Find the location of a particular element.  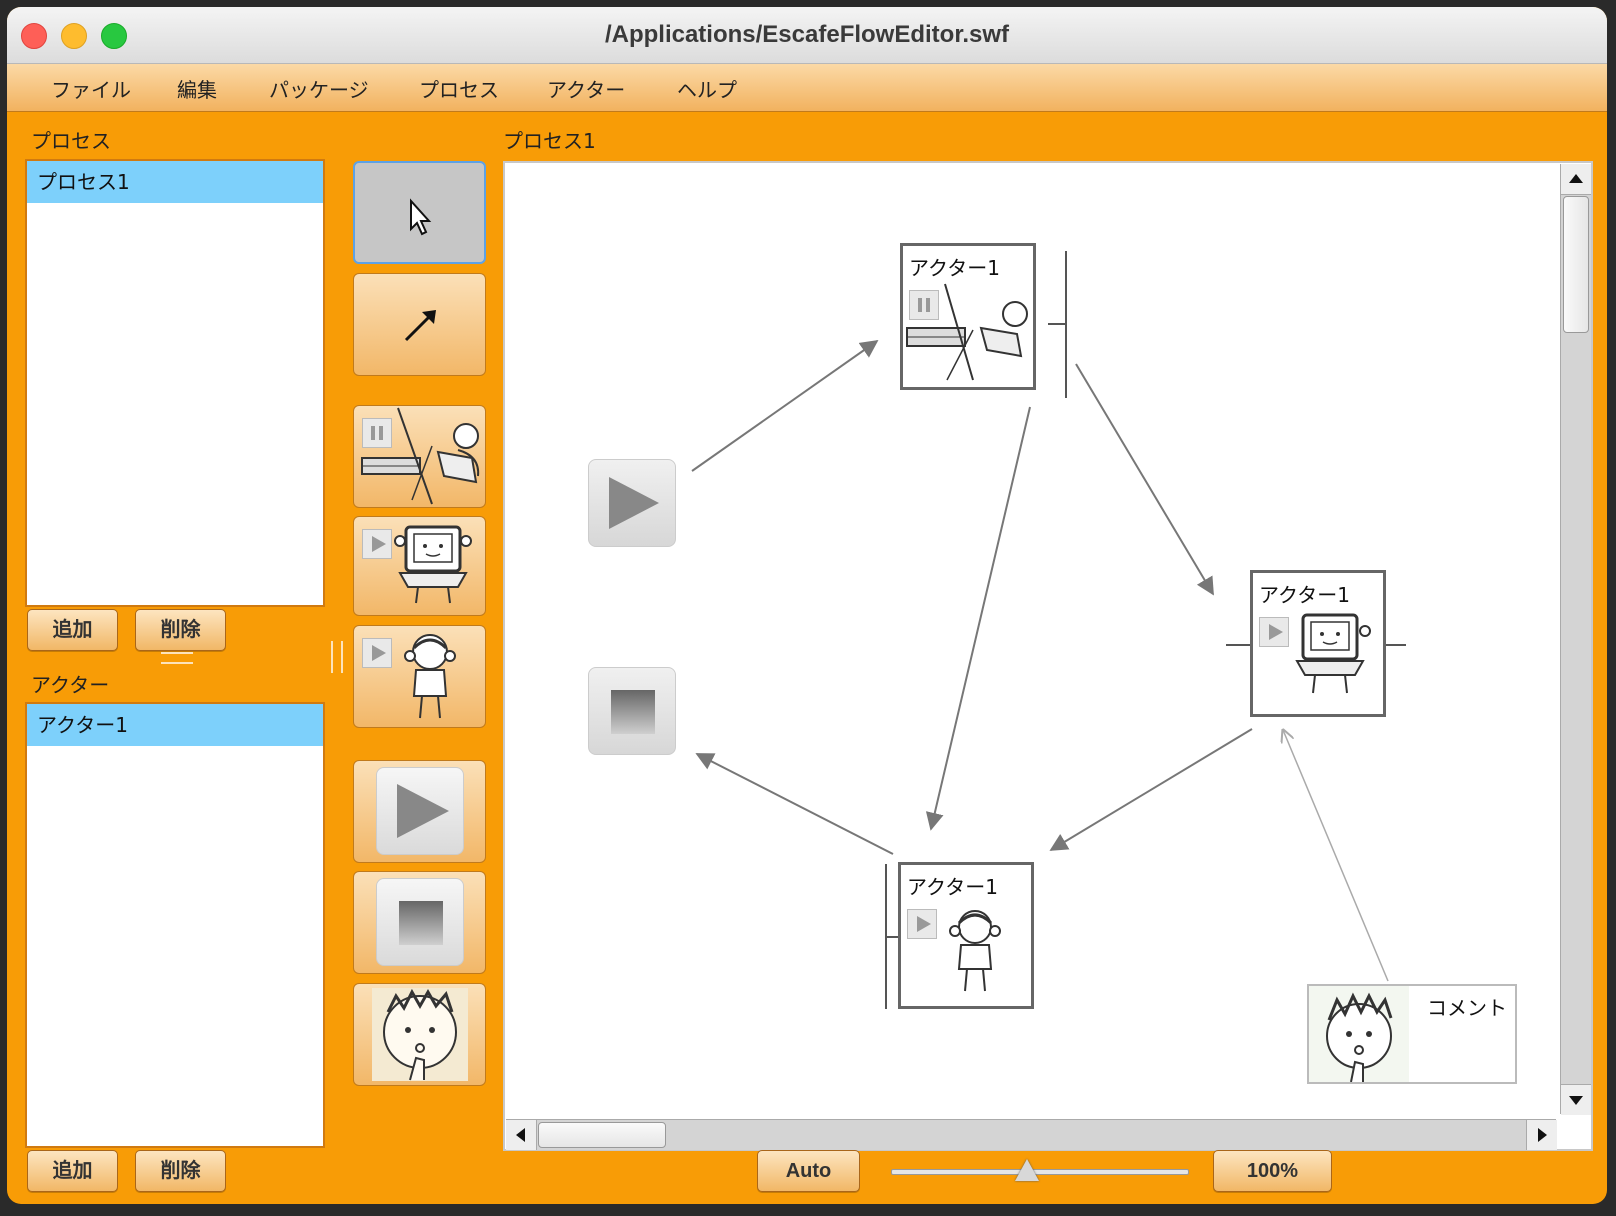

process-list-item: プロセス1 is located at coordinates (175, 182).